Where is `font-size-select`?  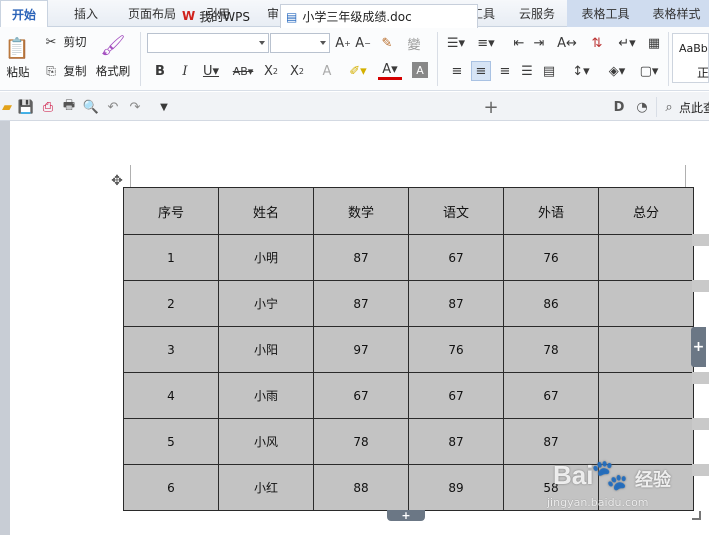
font-size-select is located at coordinates (300, 43).